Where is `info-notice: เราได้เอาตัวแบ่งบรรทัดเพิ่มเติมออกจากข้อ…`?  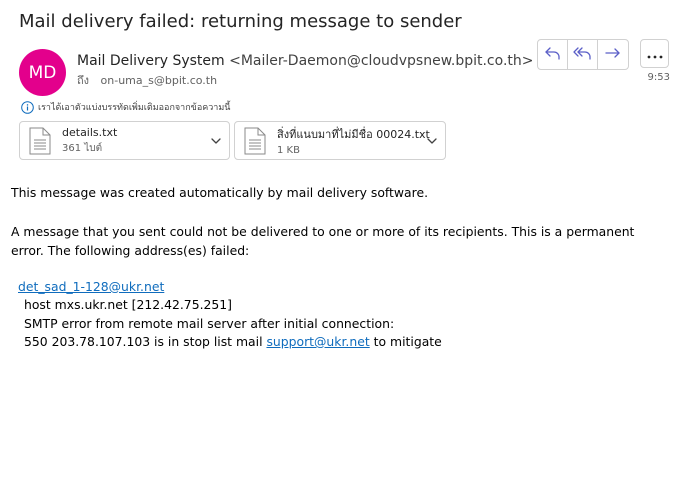 info-notice: เราได้เอาตัวแบ่งบรรทัดเพิ่มเติมออกจากข้อ… is located at coordinates (125, 107).